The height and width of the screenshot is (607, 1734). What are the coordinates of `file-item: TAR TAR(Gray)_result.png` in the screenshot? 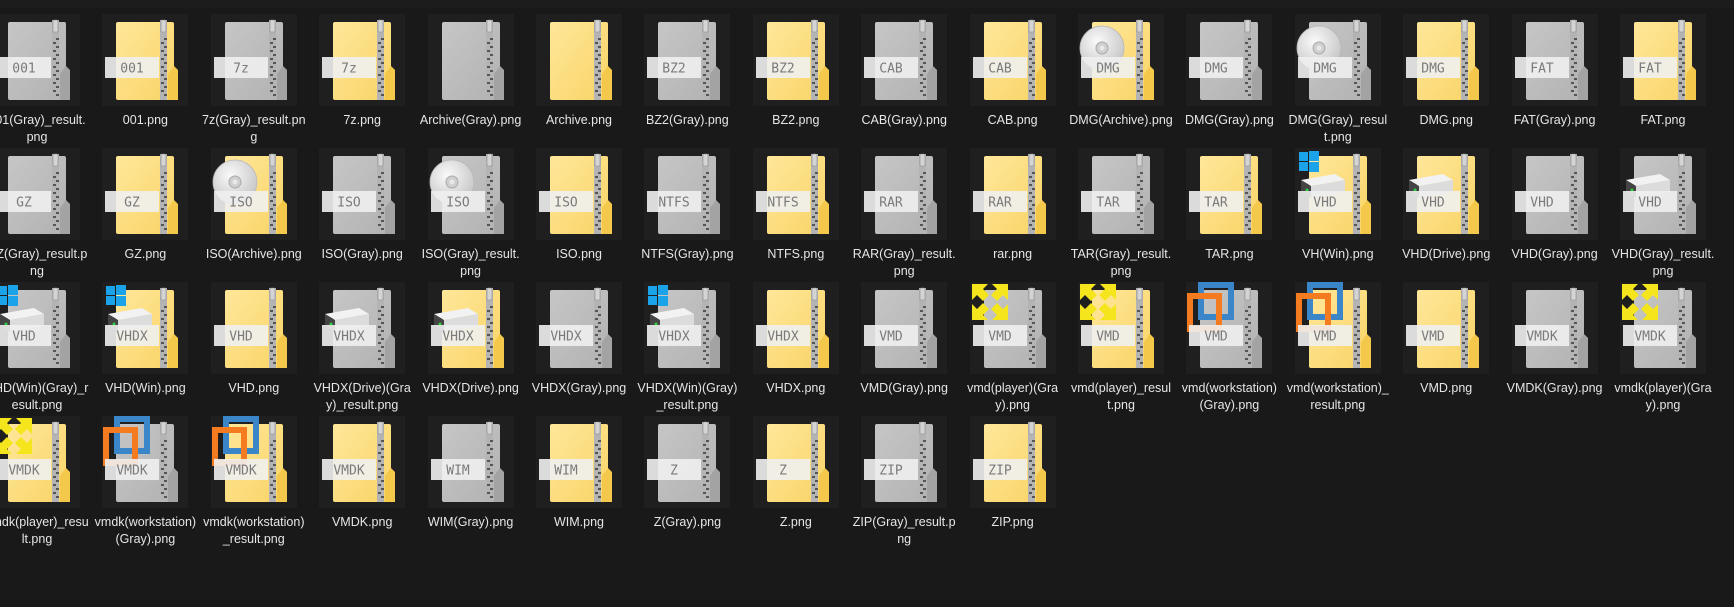 It's located at (1121, 214).